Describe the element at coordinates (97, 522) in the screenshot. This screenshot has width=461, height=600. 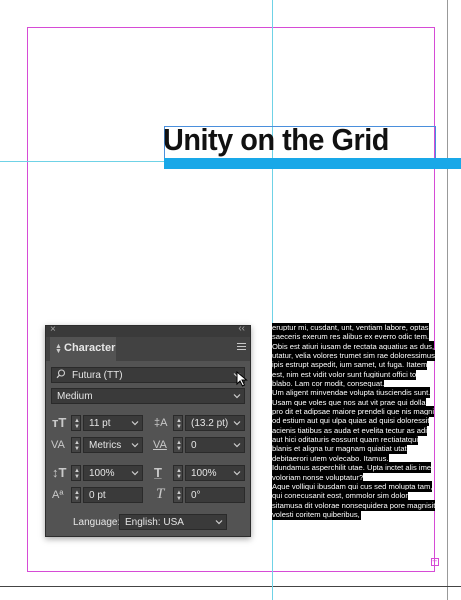
I see `language-label: Language:` at that location.